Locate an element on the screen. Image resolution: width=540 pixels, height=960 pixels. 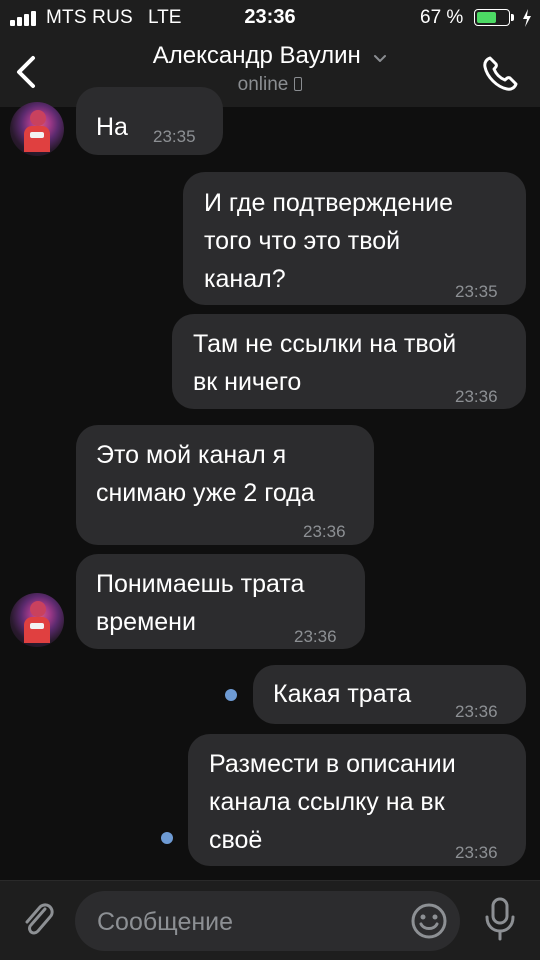
chevron-left-icon is located at coordinates (26, 72).